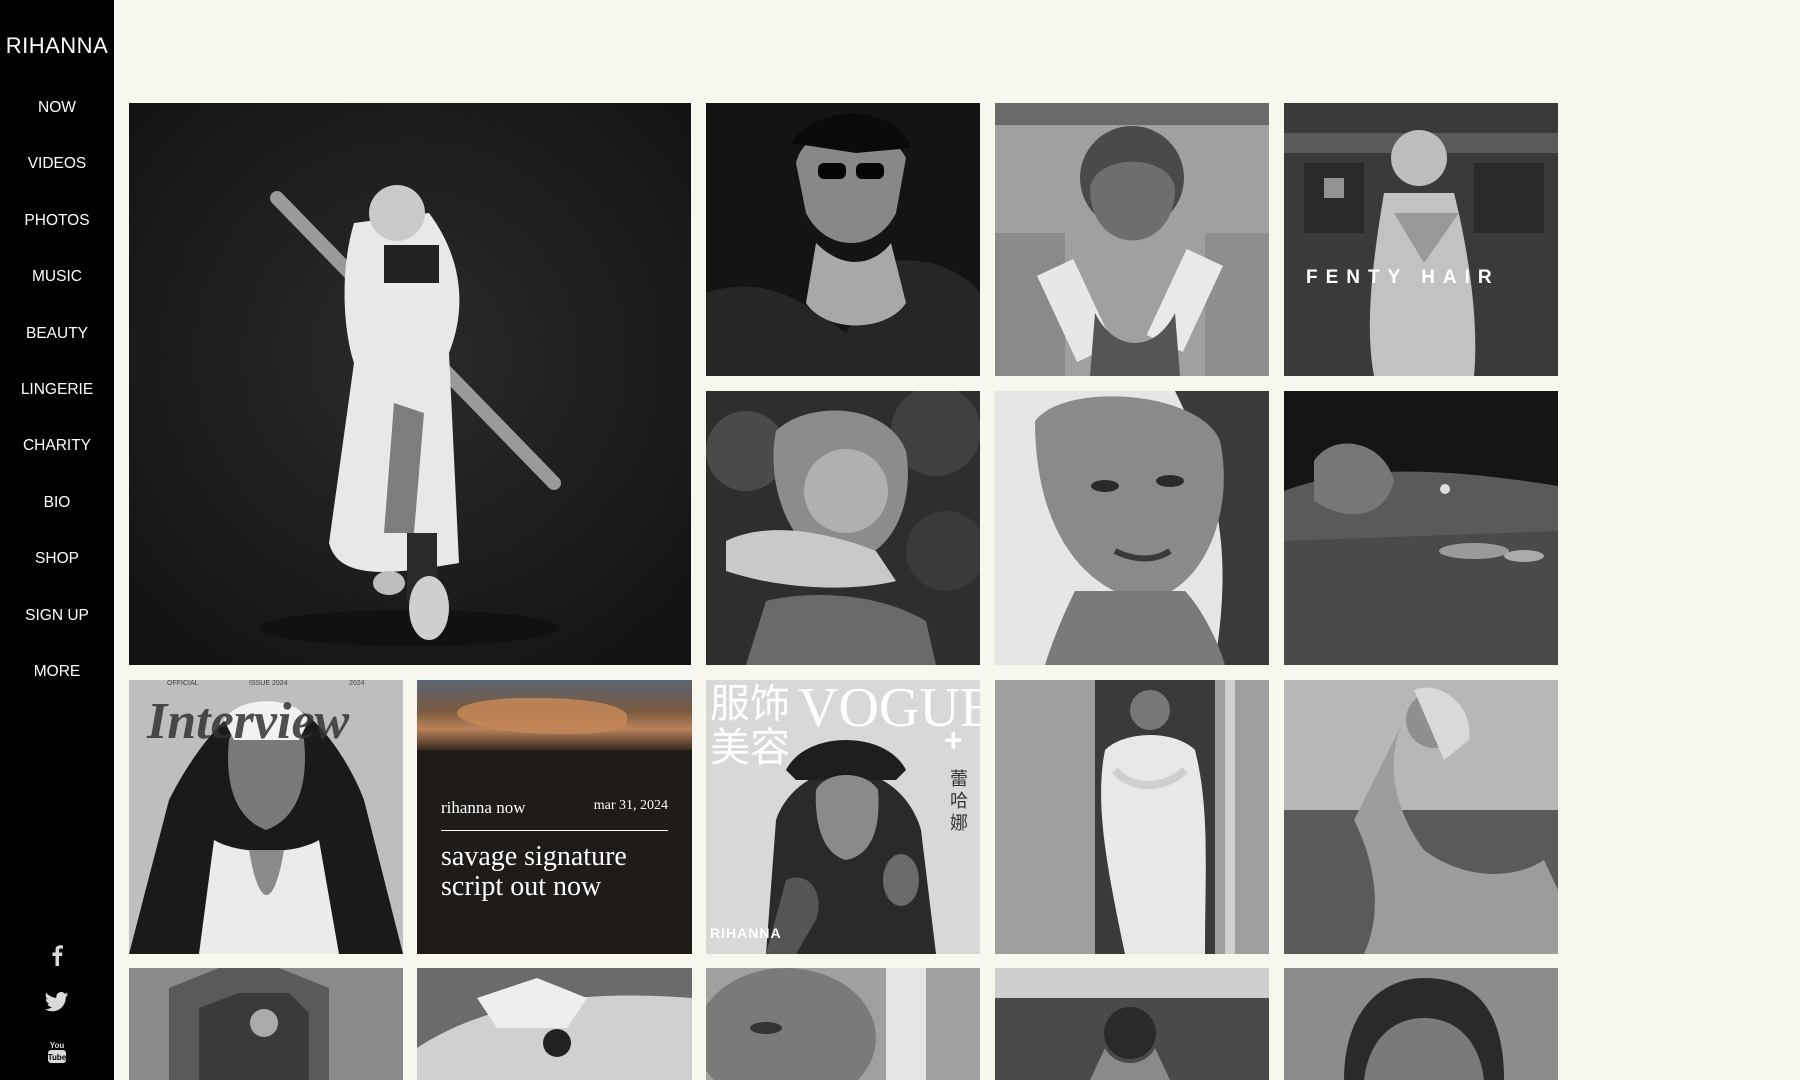  What do you see at coordinates (57, 576) in the screenshot?
I see `nav-item-shop: SHOP` at bounding box center [57, 576].